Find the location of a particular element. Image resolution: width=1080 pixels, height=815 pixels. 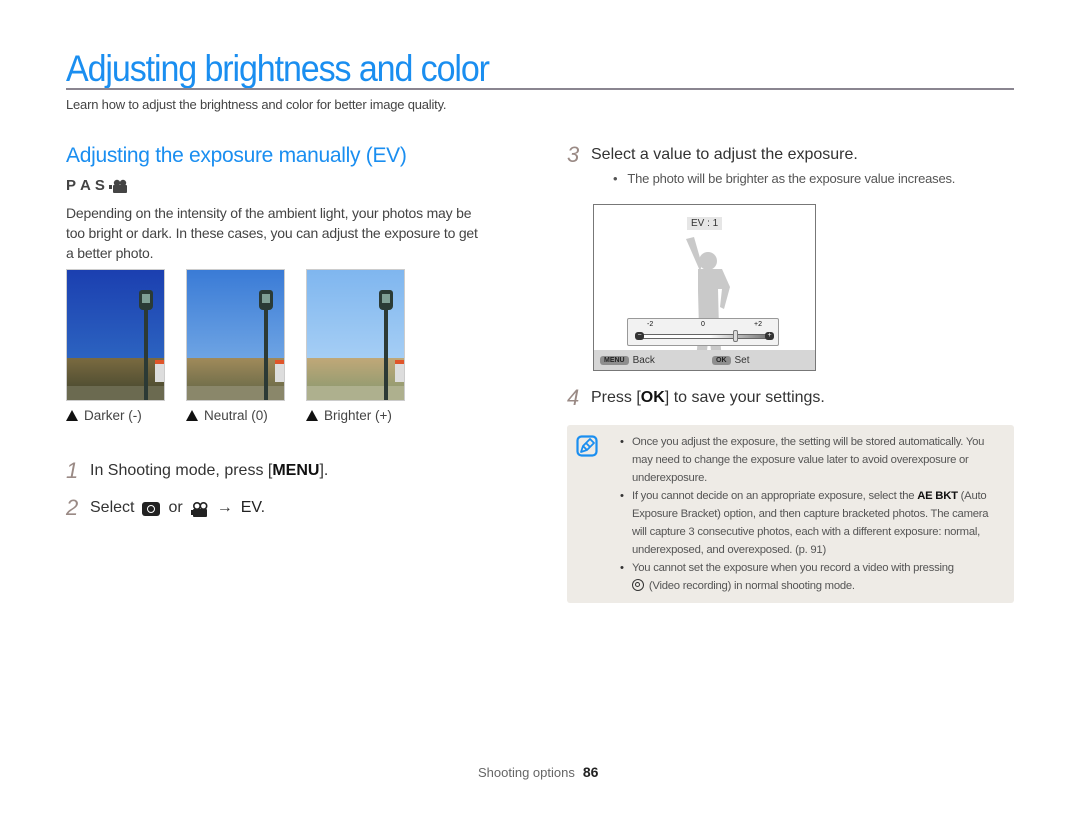

ok-key: OK is located at coordinates (652, 397).